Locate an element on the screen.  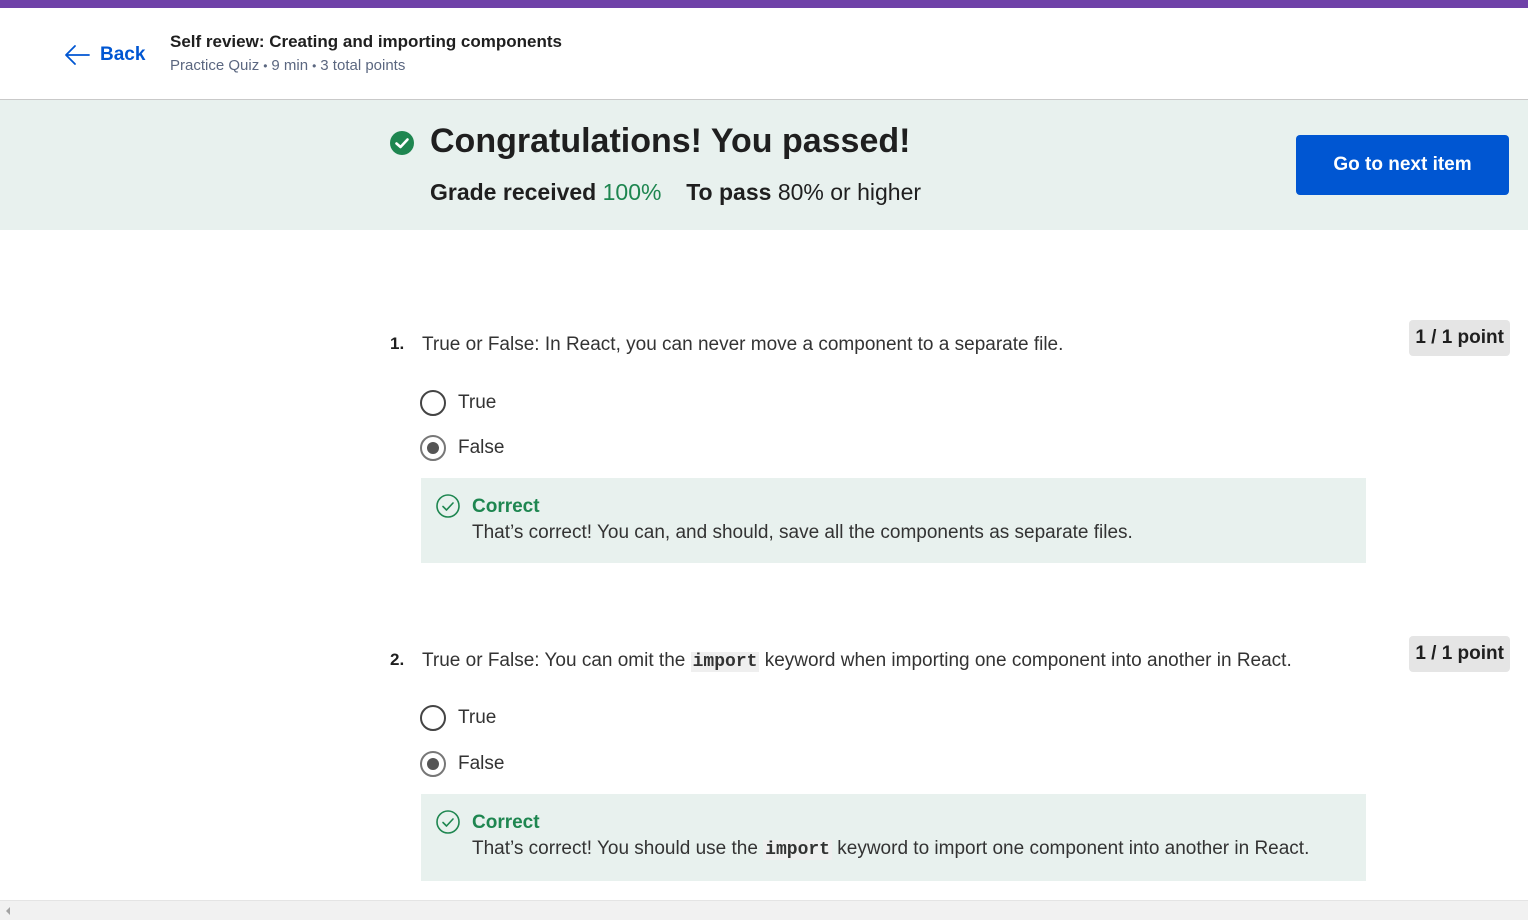
quiz-total-points: 3 total points is located at coordinates (363, 65).